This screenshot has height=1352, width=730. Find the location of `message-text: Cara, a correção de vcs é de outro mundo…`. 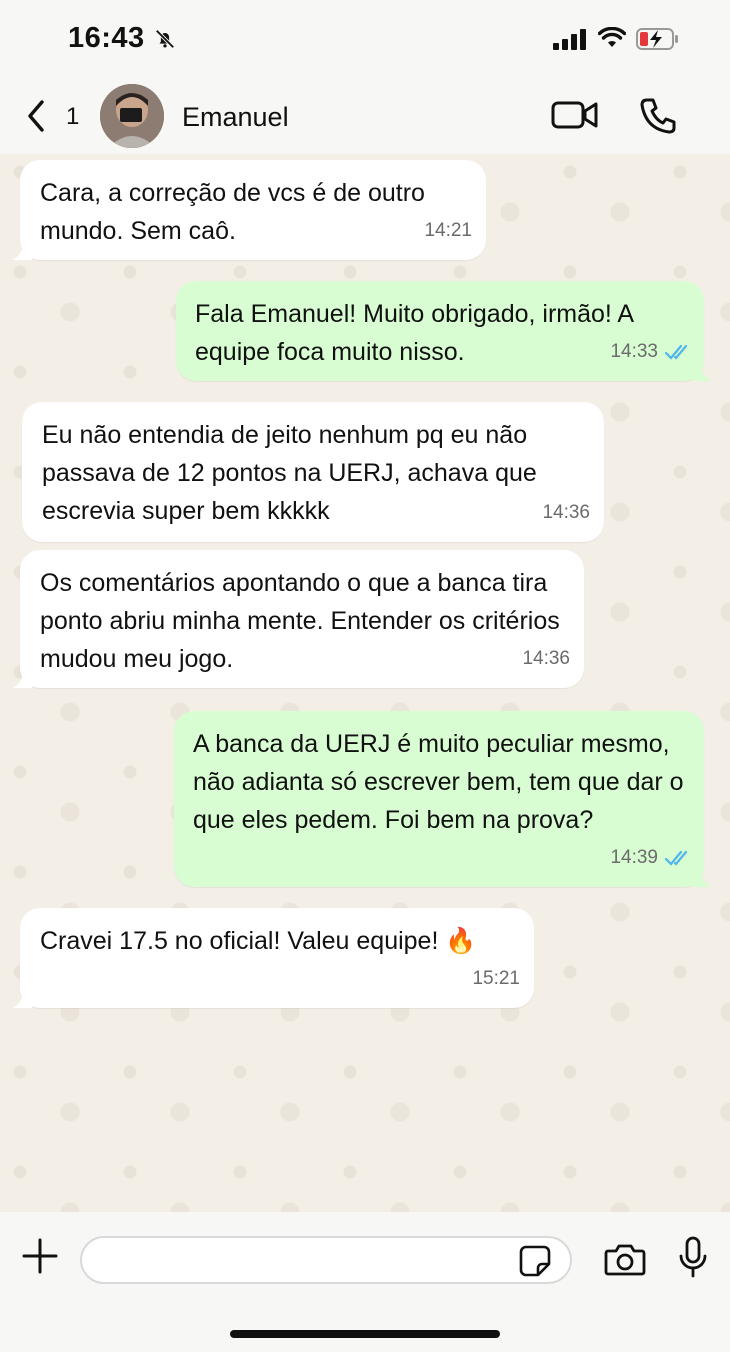

message-text: Cara, a correção de vcs é de outro mundo… is located at coordinates (232, 212).